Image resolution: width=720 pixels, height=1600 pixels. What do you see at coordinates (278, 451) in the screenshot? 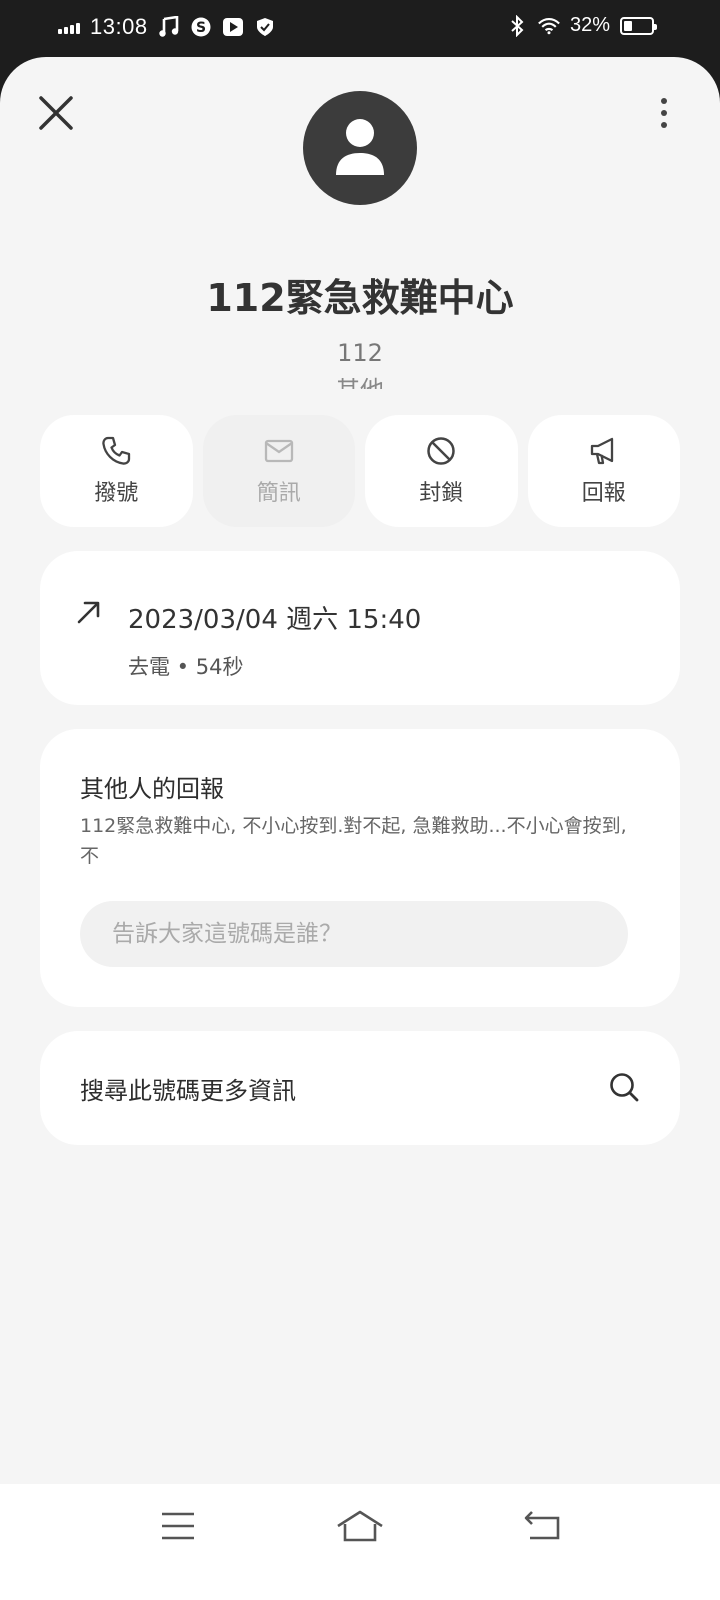
I see `message-icon` at bounding box center [278, 451].